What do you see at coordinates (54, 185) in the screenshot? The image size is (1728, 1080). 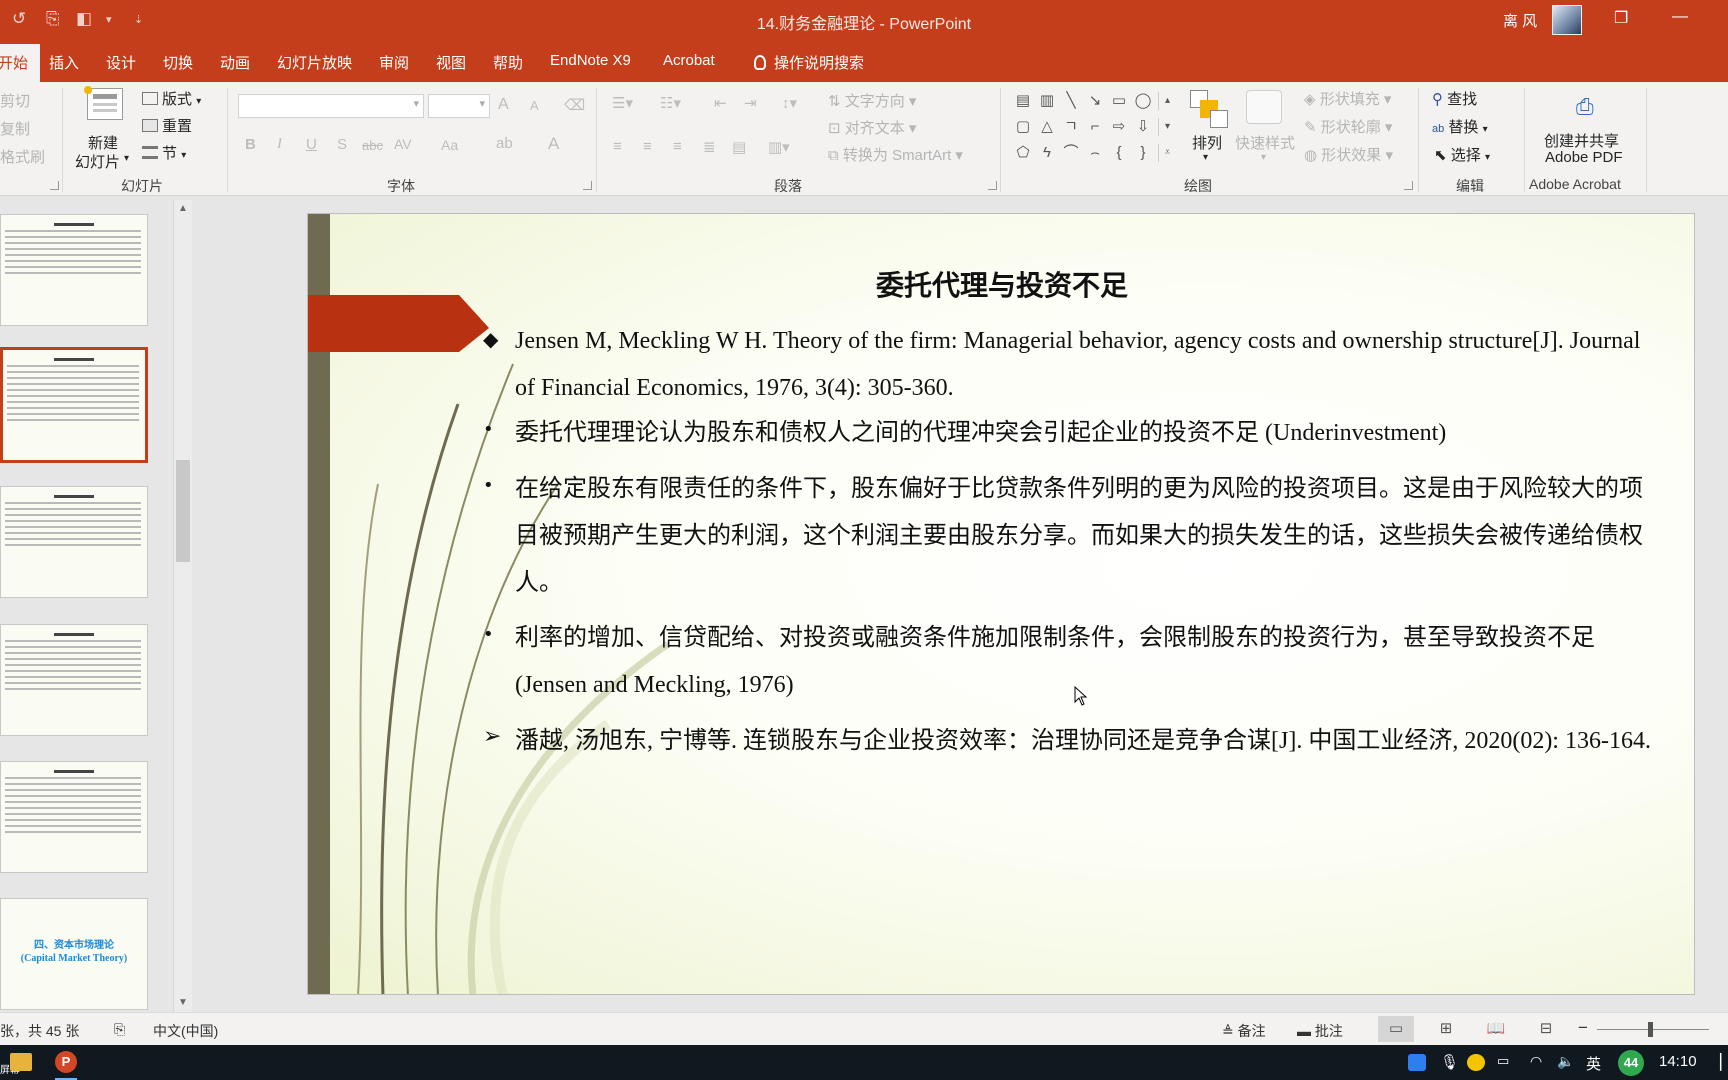 I see `clipboard-launcher-icon` at bounding box center [54, 185].